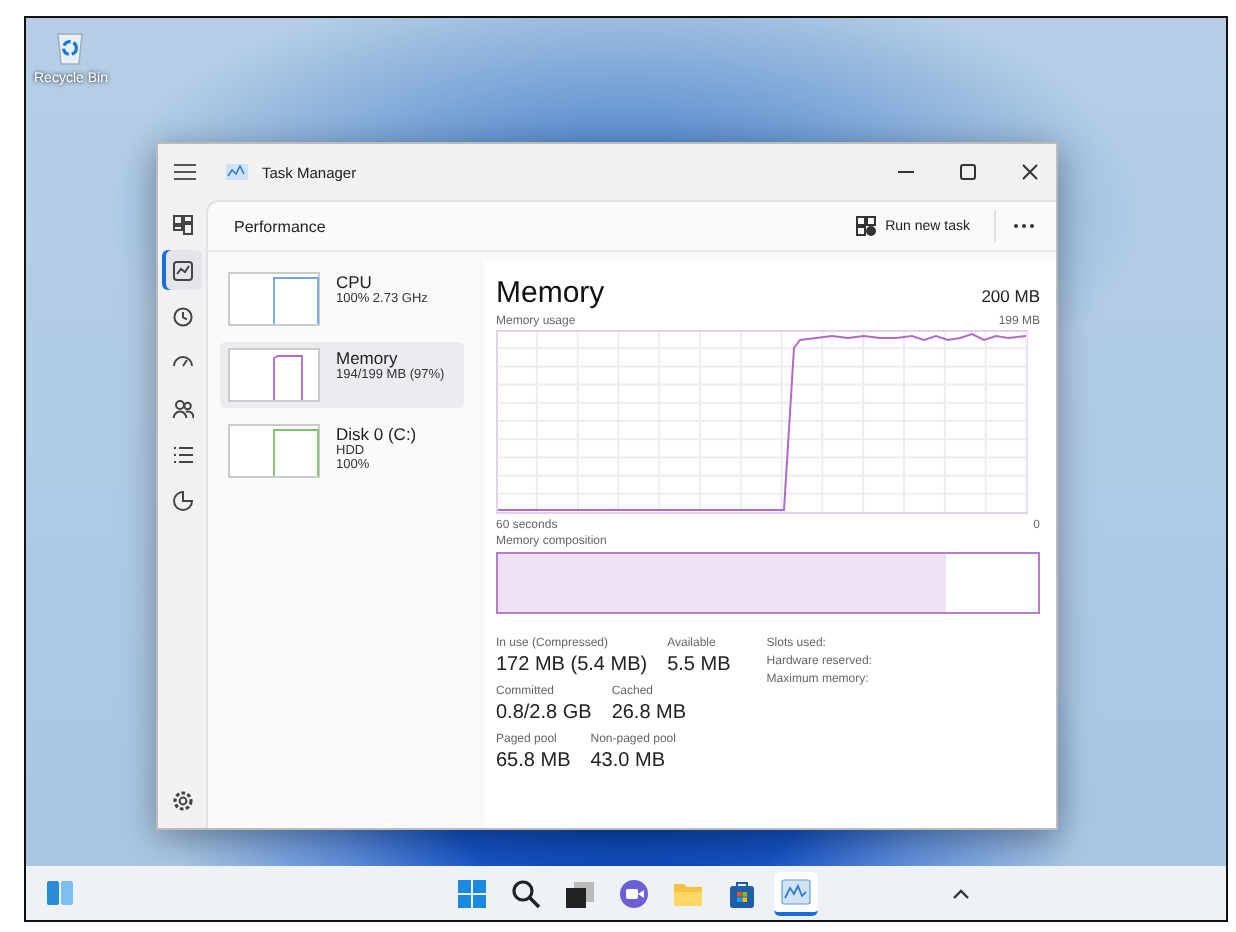  What do you see at coordinates (355, 282) in the screenshot?
I see `device-name: CPU` at bounding box center [355, 282].